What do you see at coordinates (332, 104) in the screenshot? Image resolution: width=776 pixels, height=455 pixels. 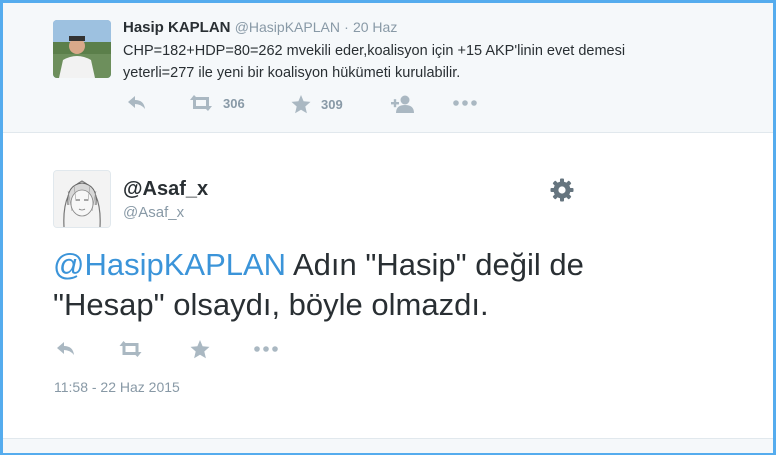 I see `favorite-count: 309` at bounding box center [332, 104].